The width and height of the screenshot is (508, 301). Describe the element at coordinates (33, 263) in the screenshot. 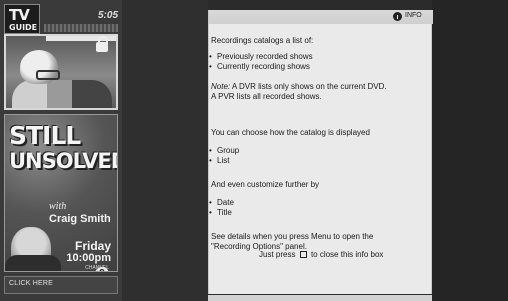

I see `host-shirt` at that location.